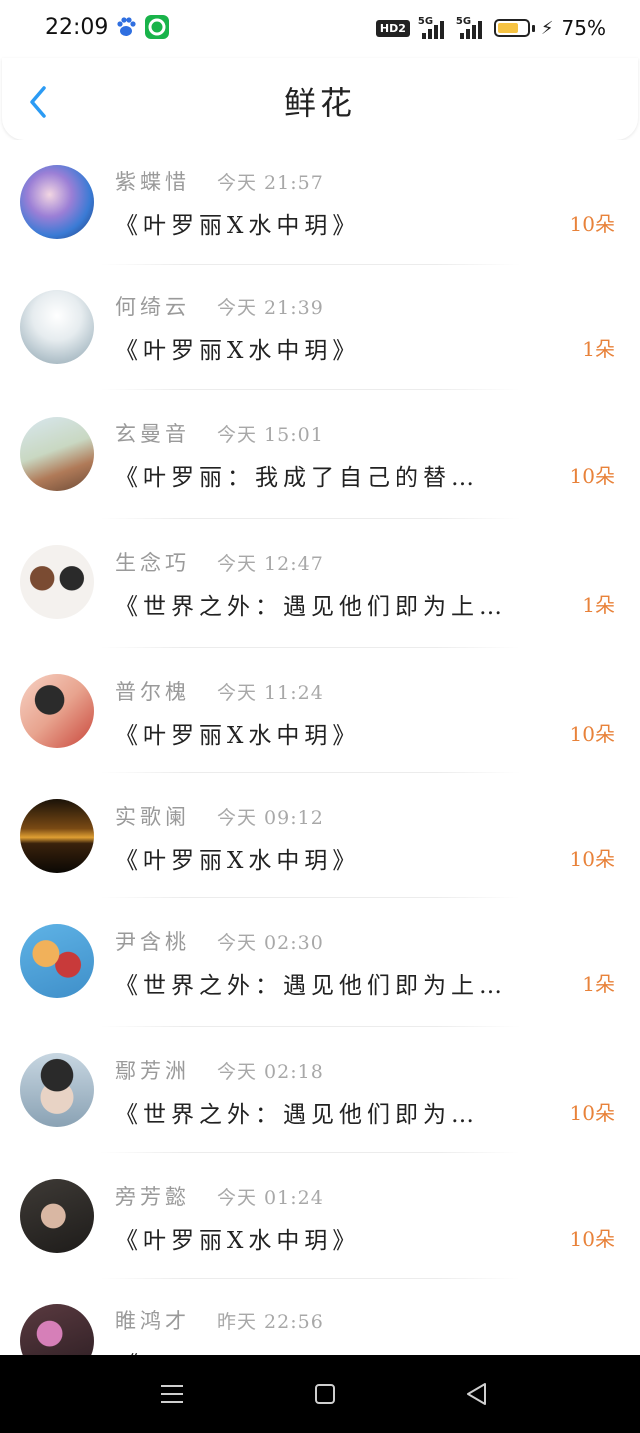 The height and width of the screenshot is (1433, 640). I want to click on list-item: 旁芳懿 今天 01:24 《叶罗丽X水中玥》 10朵, so click(320, 1216).